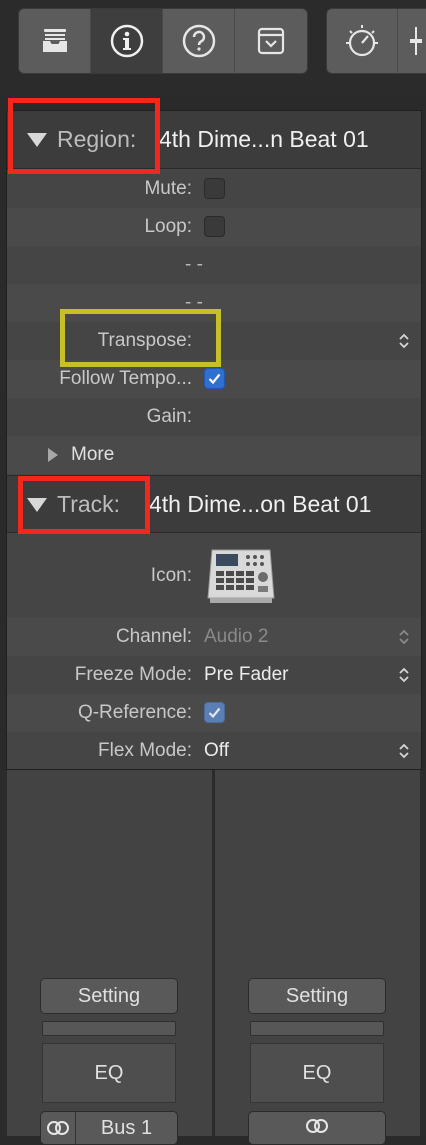  What do you see at coordinates (404, 637) in the screenshot?
I see `channel-stepper-icon` at bounding box center [404, 637].